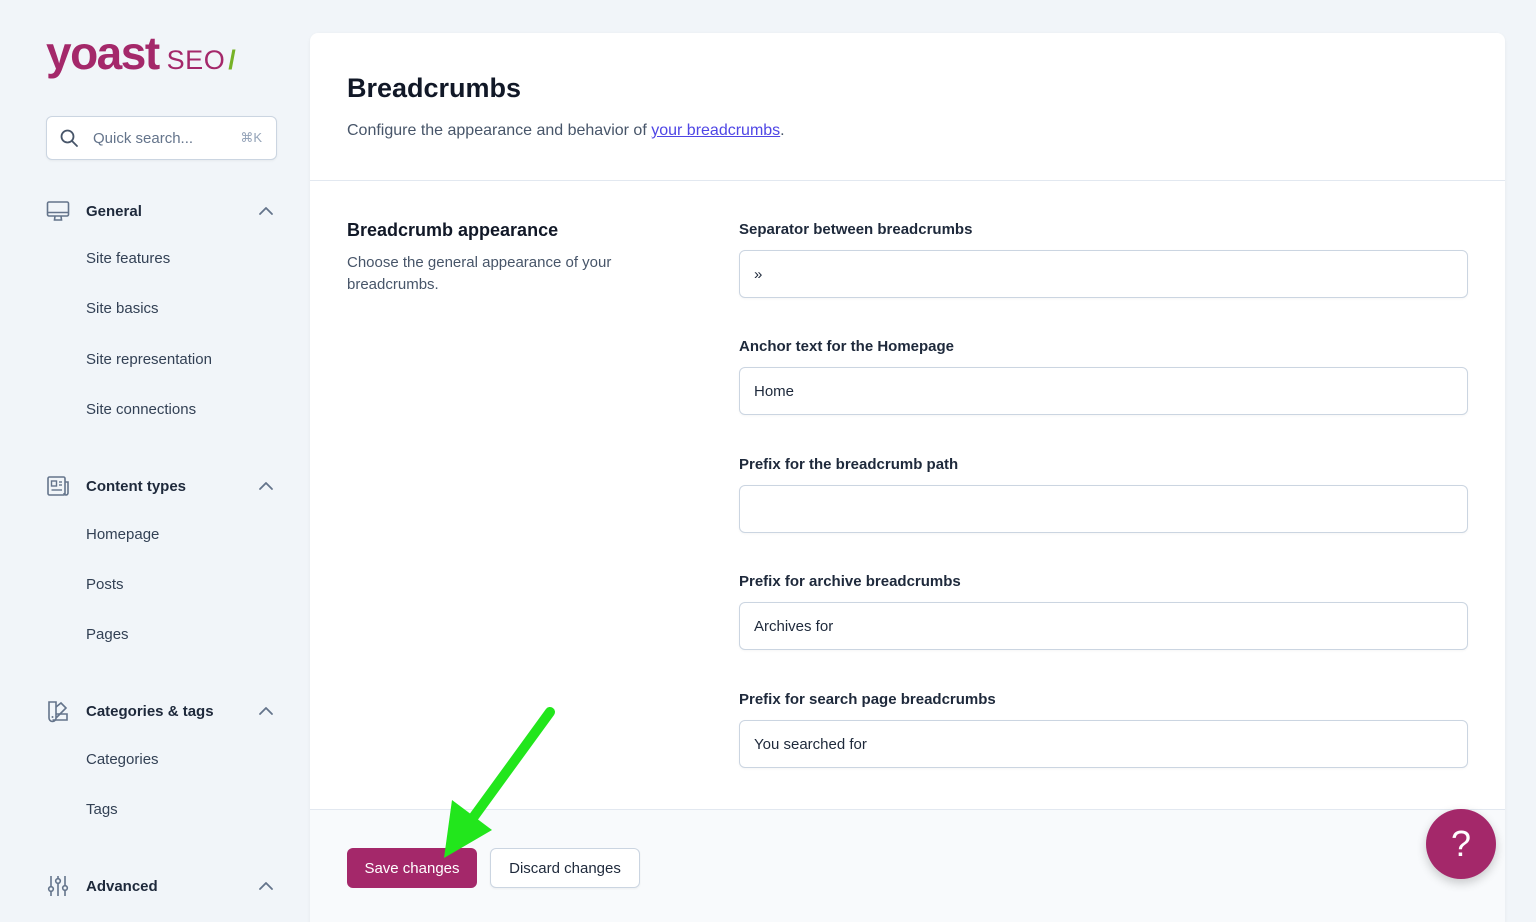  What do you see at coordinates (251, 137) in the screenshot?
I see `search-shortcut: ⌘K` at bounding box center [251, 137].